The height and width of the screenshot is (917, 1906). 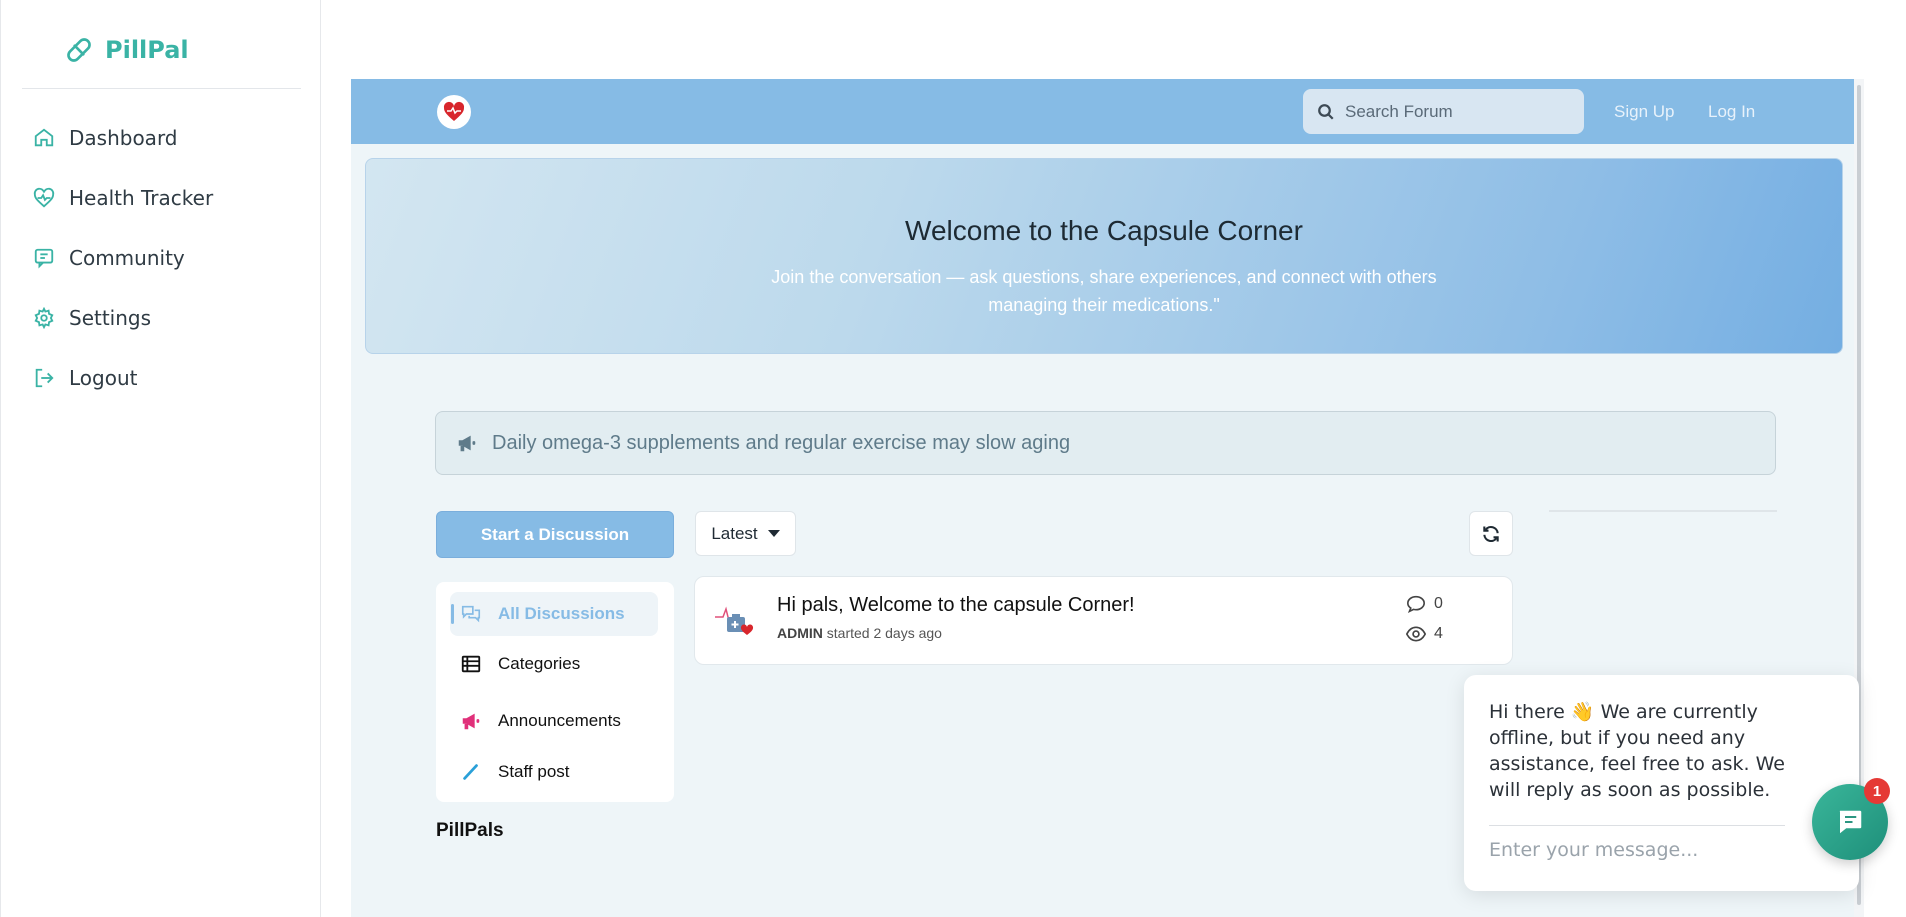 I want to click on pill-icon, so click(x=79, y=50).